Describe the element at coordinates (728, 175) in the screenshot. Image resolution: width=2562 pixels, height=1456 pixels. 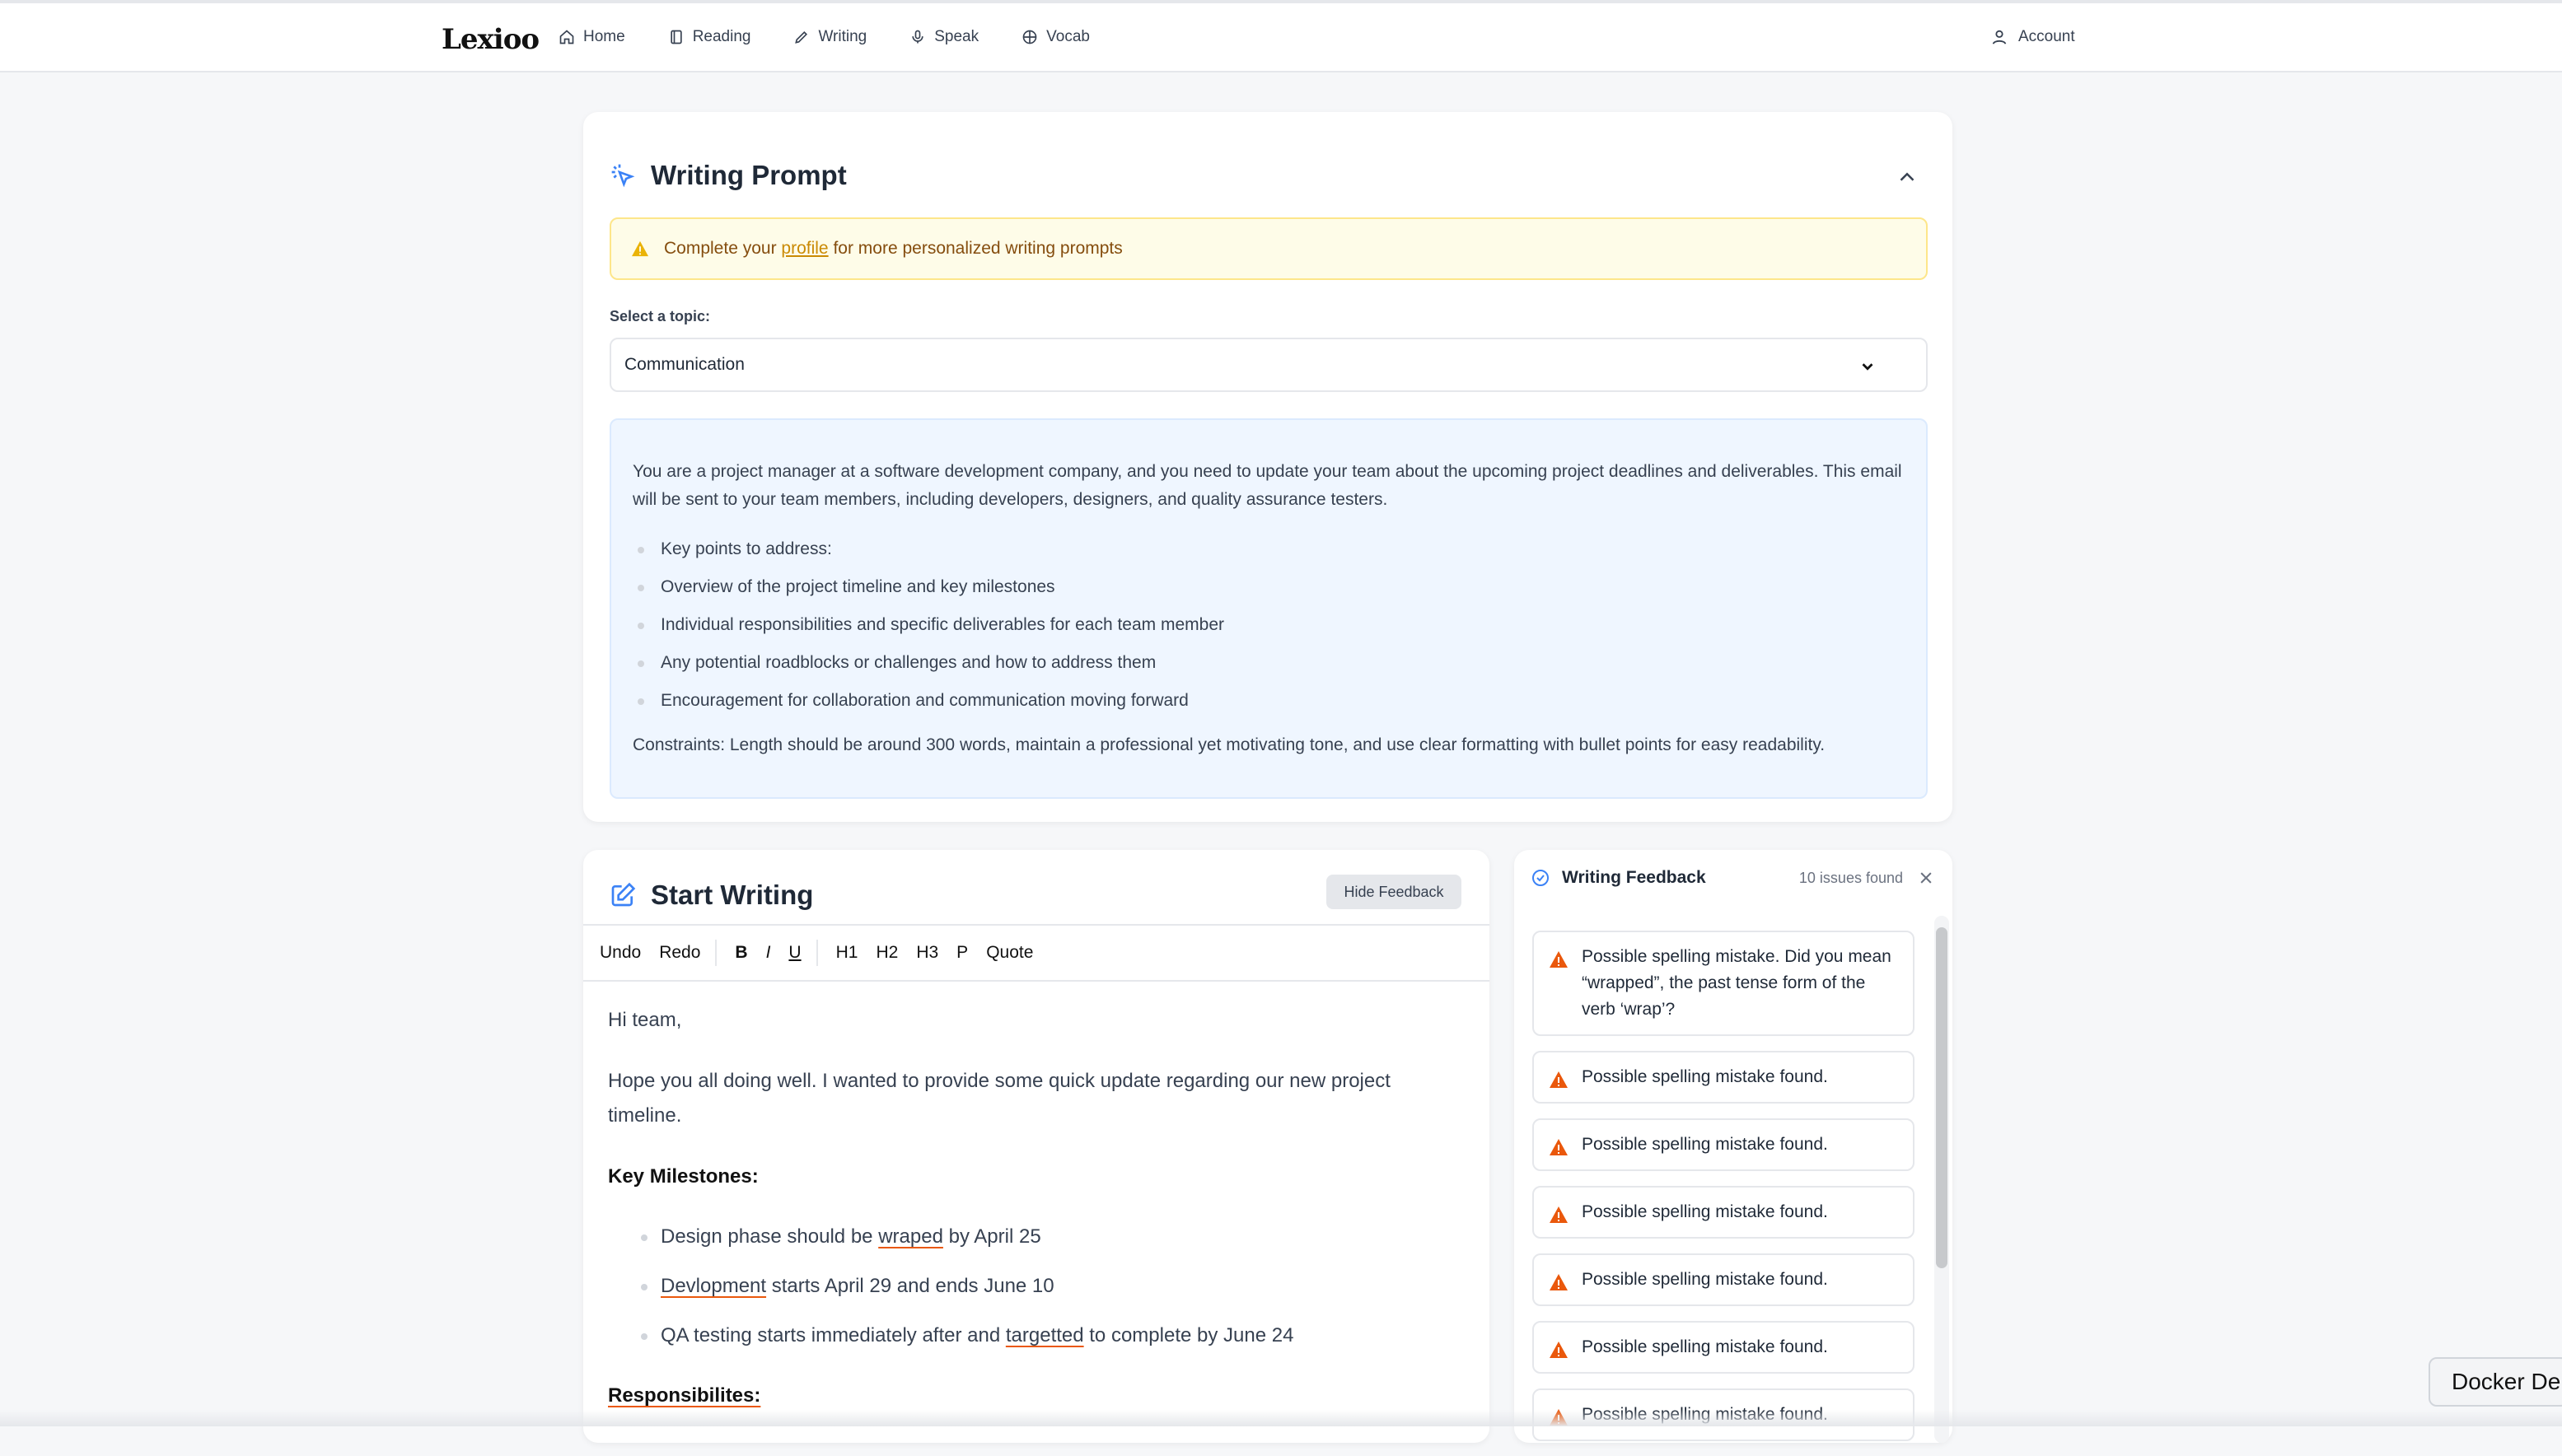
I see `writing-prompt-header: Writing Prompt` at that location.